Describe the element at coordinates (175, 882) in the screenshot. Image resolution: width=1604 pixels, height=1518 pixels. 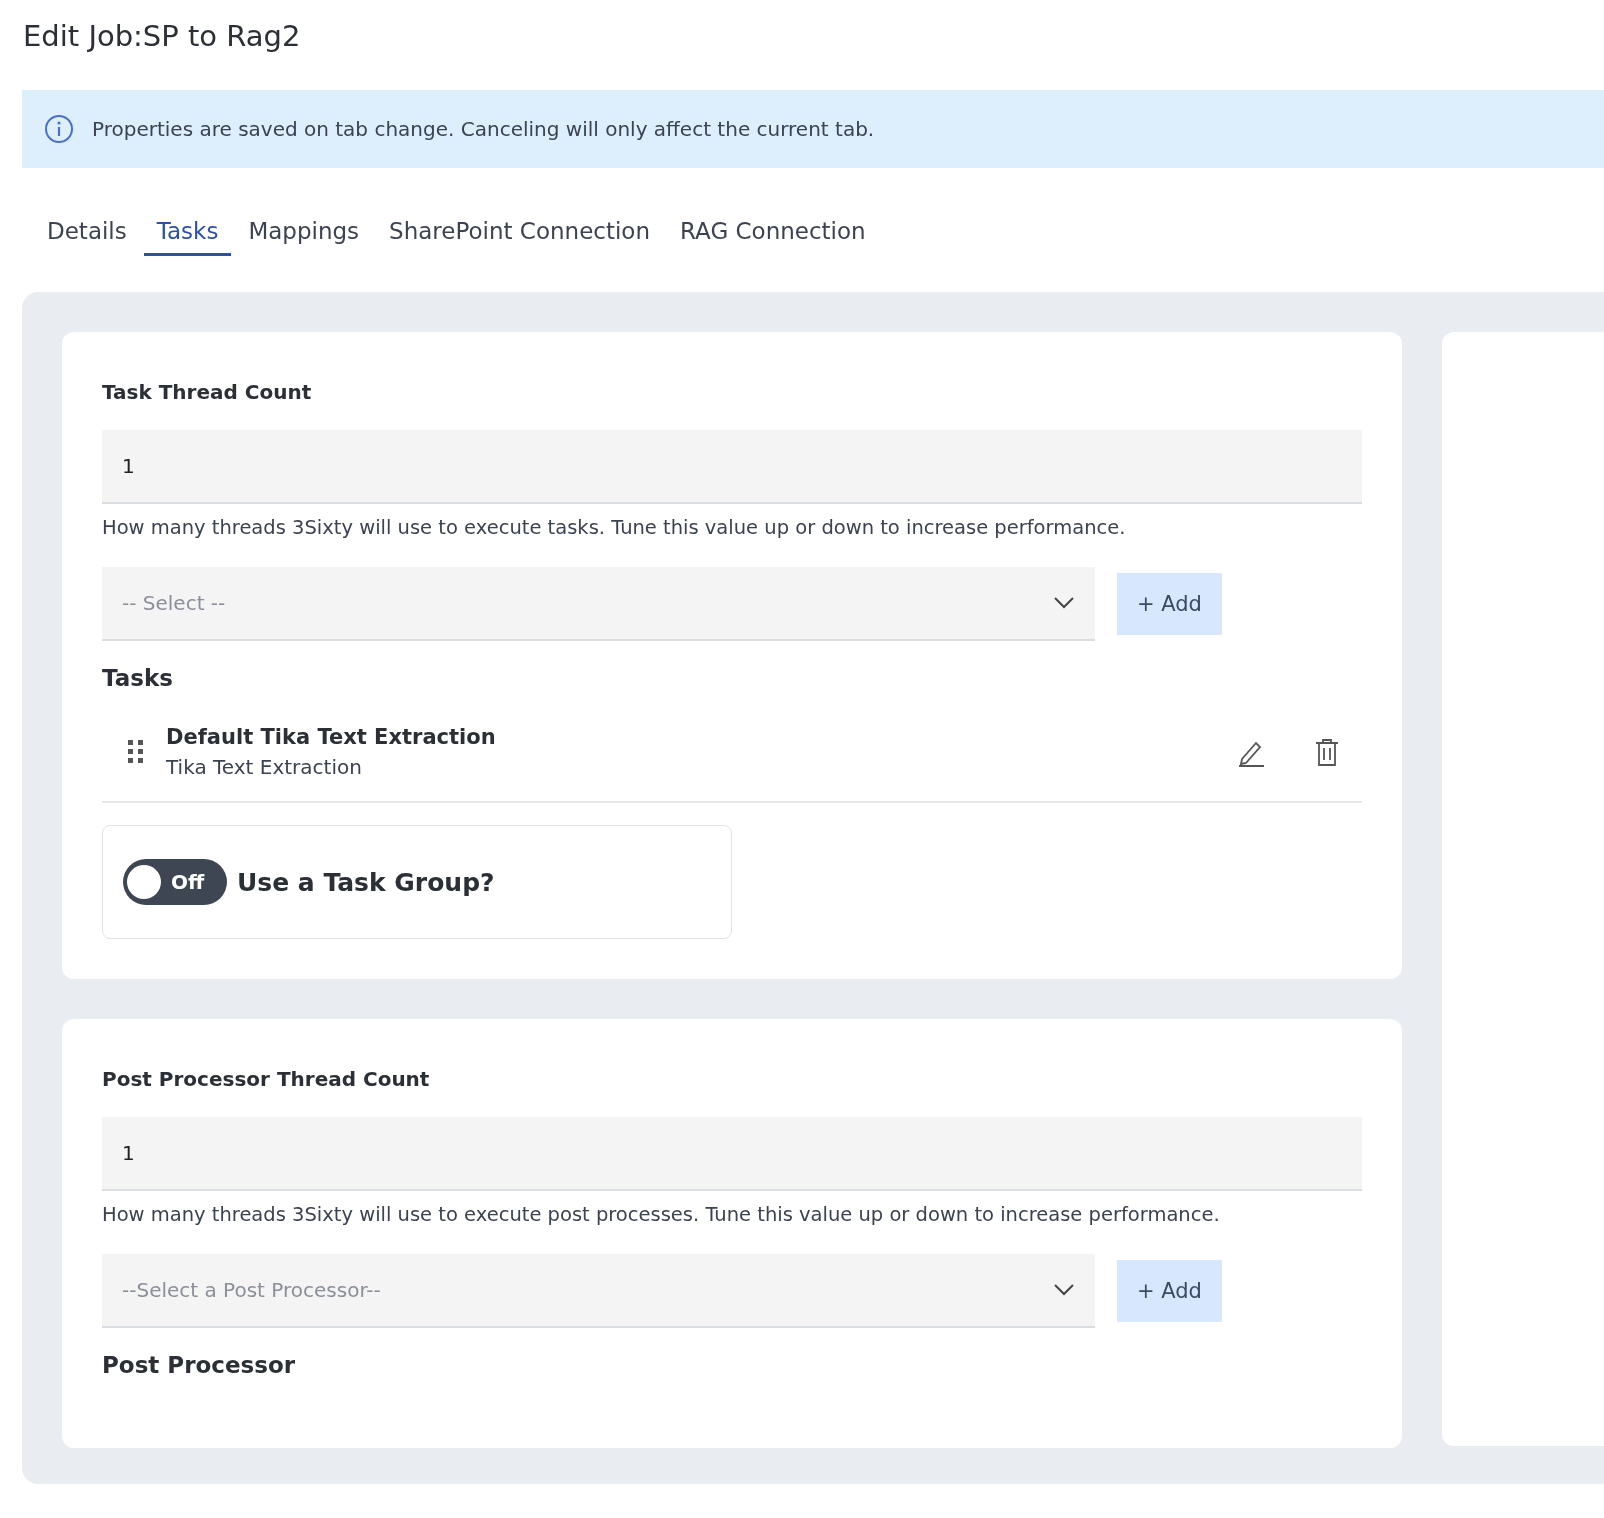
I see `toggle-switch: Off` at that location.